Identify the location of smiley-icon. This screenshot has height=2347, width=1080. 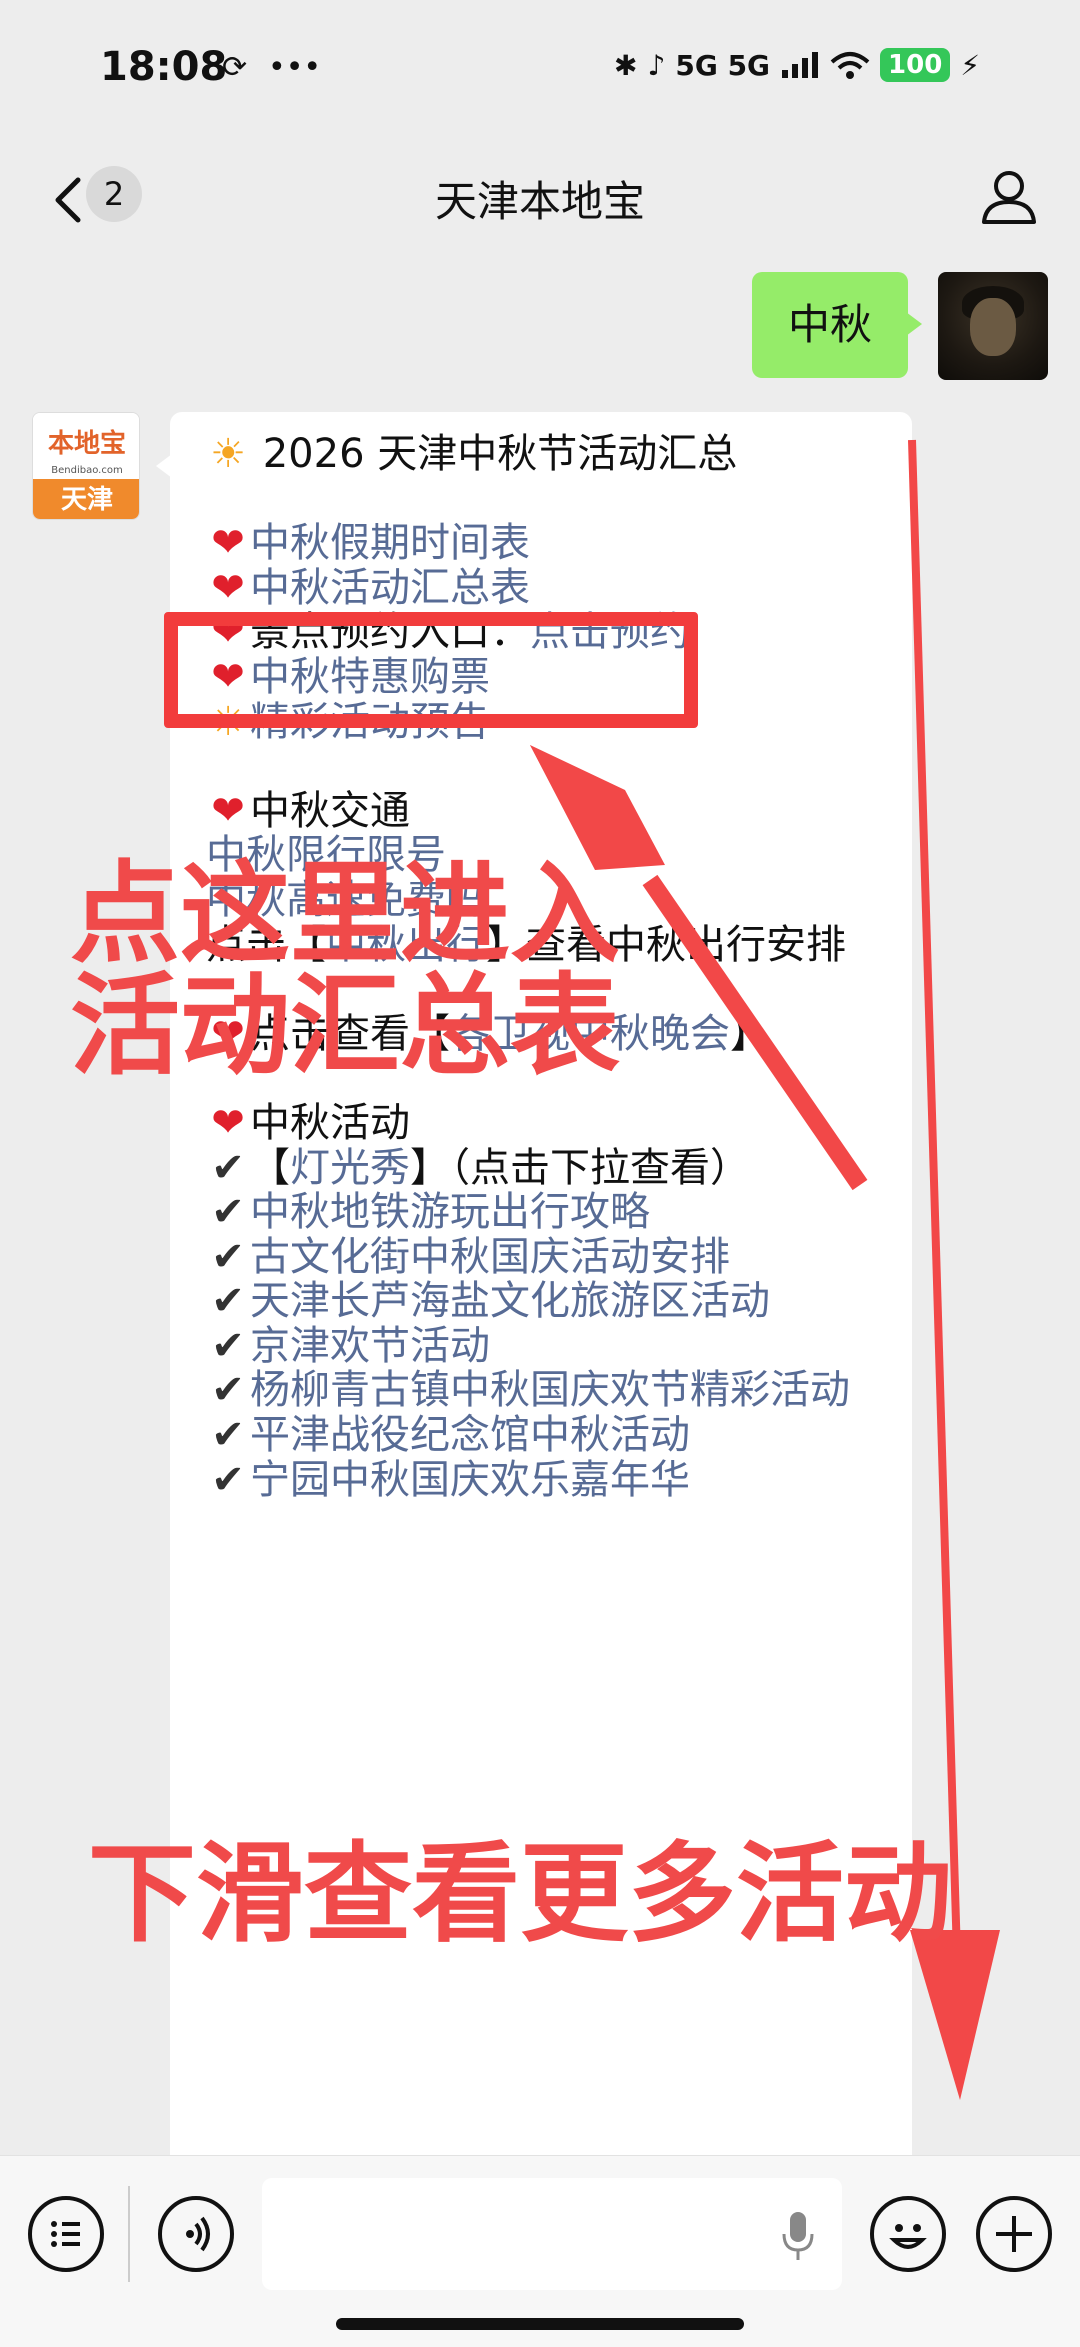
(908, 2236).